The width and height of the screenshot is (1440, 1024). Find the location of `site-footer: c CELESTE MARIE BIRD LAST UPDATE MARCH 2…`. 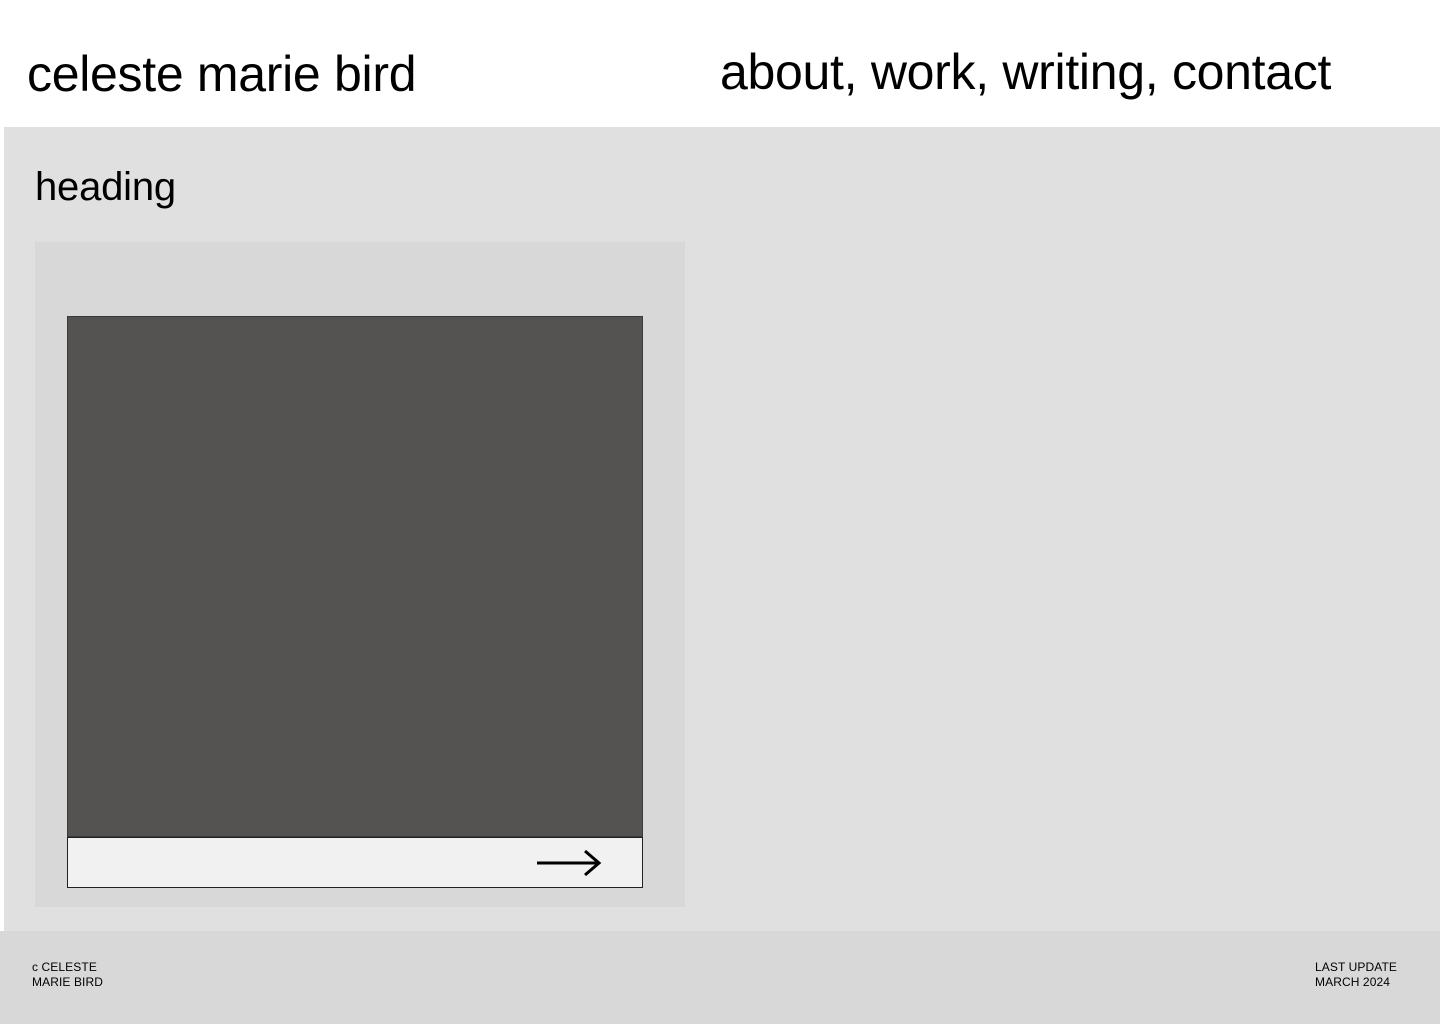

site-footer: c CELESTE MARIE BIRD LAST UPDATE MARCH 2… is located at coordinates (720, 977).